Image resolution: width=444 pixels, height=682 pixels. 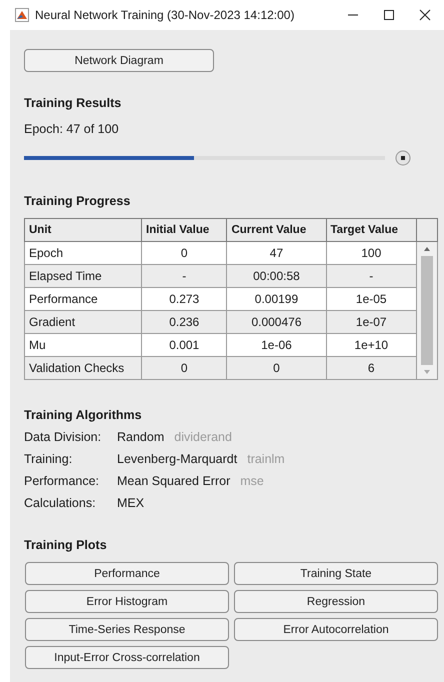 What do you see at coordinates (140, 437) in the screenshot?
I see `algorithm-value: Random` at bounding box center [140, 437].